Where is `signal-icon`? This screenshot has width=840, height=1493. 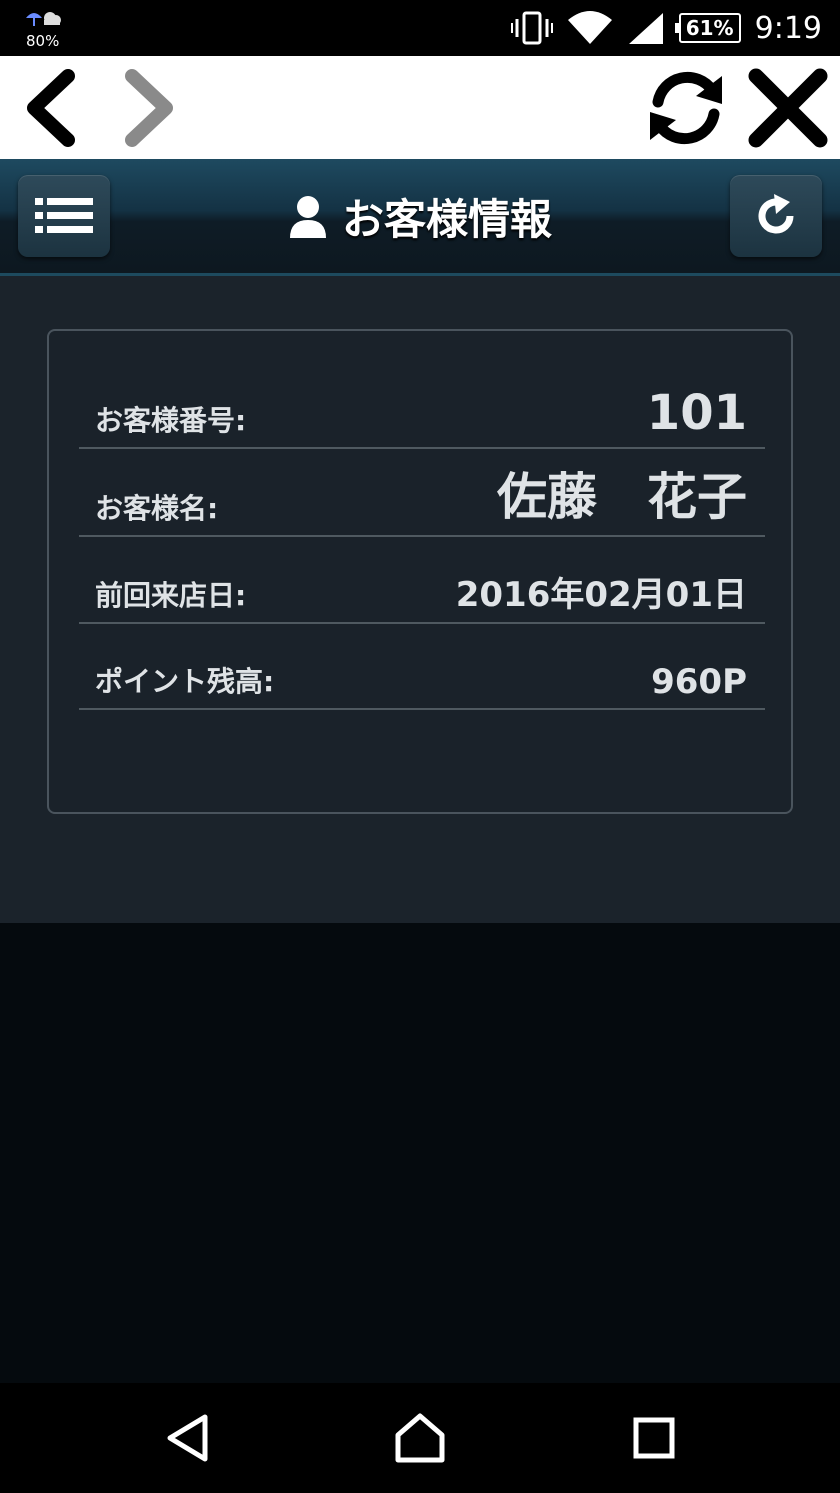
signal-icon is located at coordinates (645, 28).